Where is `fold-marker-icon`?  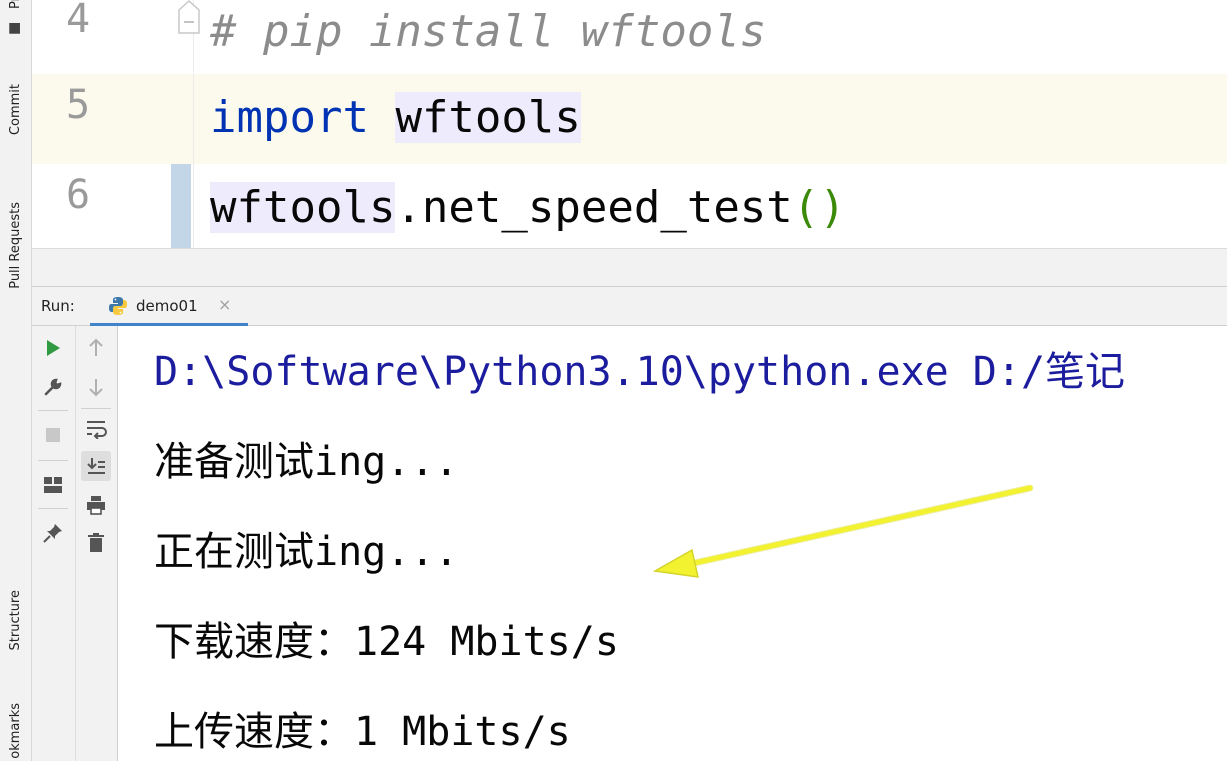 fold-marker-icon is located at coordinates (189, 17).